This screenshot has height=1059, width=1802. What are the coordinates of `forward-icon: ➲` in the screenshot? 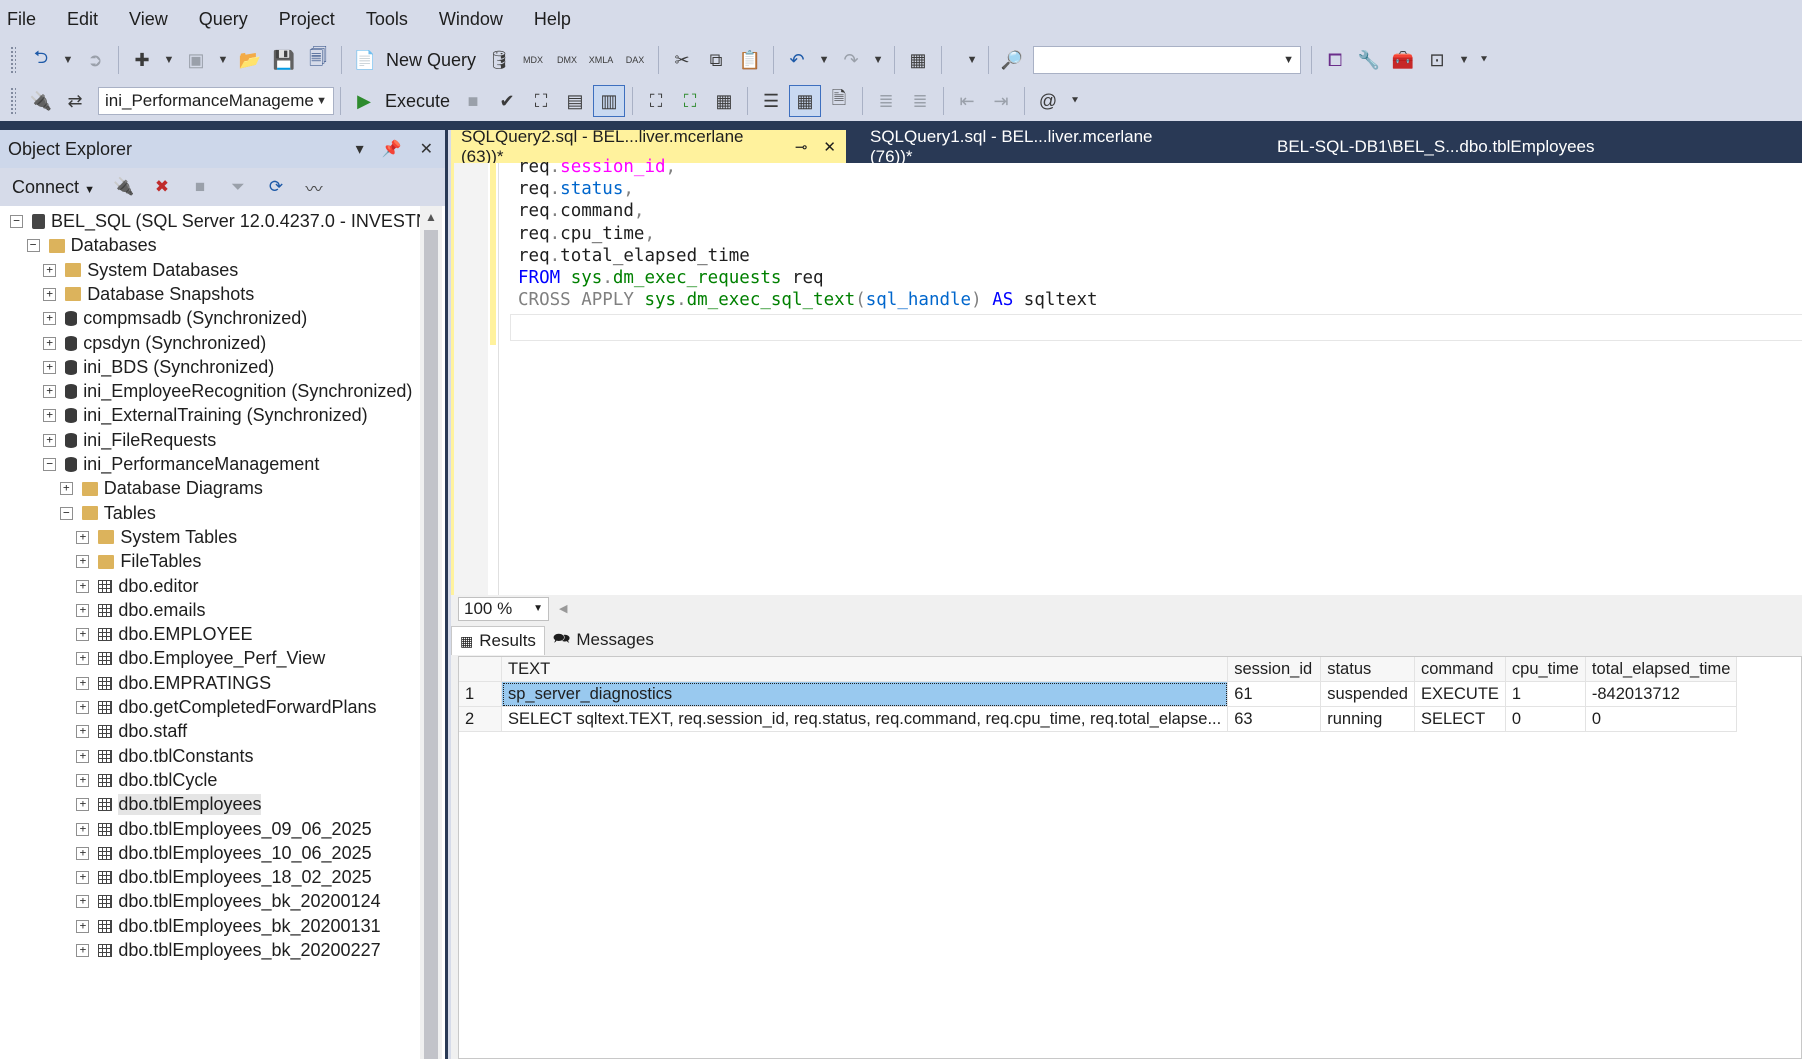 It's located at (95, 60).